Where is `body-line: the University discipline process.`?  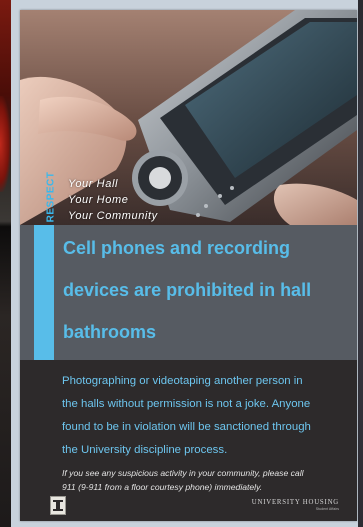
body-line: the University discipline process. is located at coordinates (145, 450).